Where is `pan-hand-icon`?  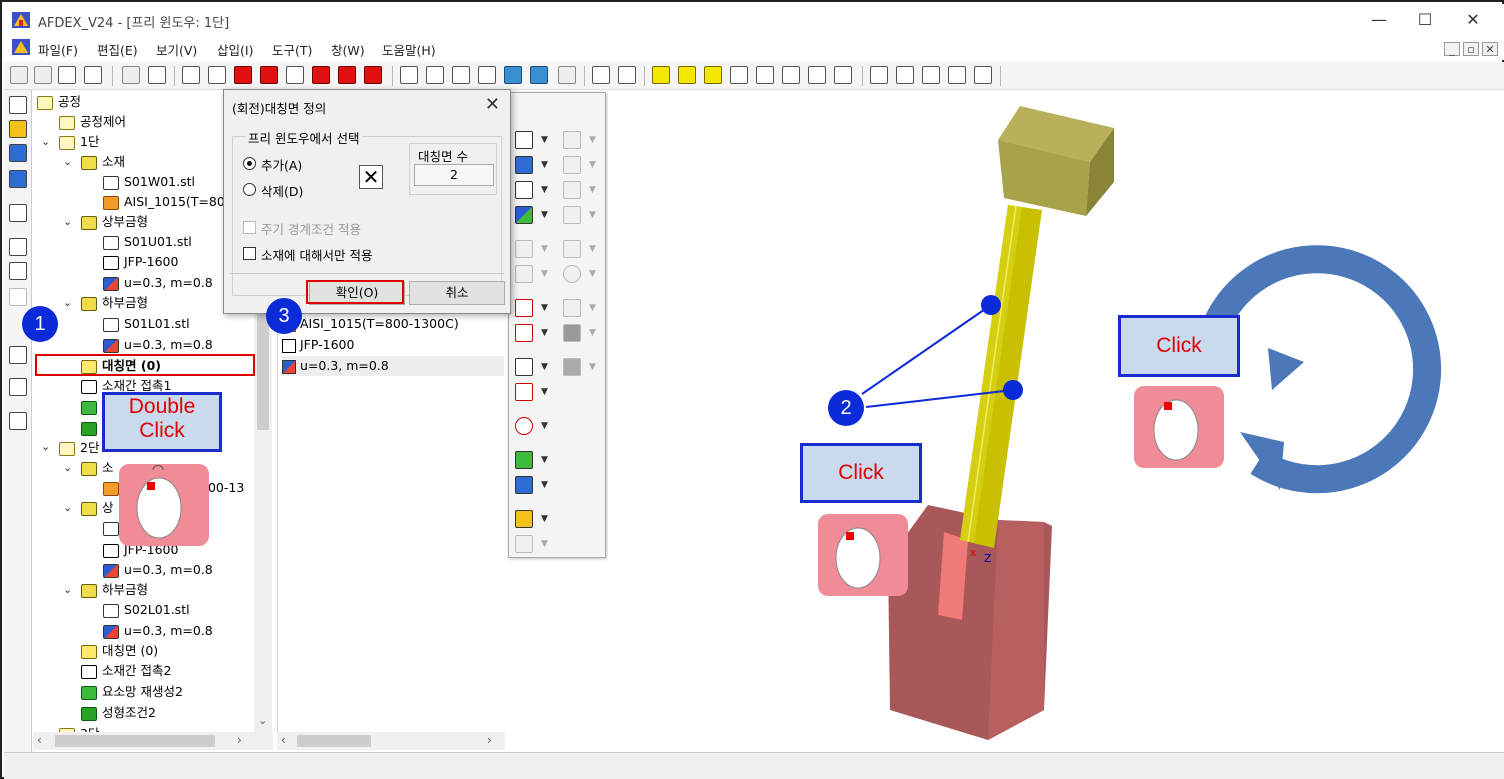 pan-hand-icon is located at coordinates (957, 75).